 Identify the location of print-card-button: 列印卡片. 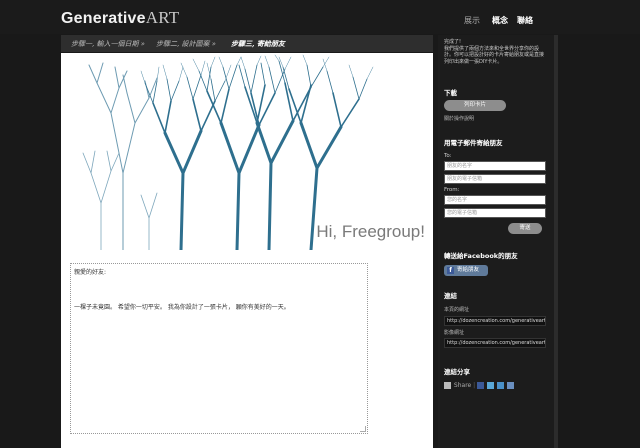
(475, 105).